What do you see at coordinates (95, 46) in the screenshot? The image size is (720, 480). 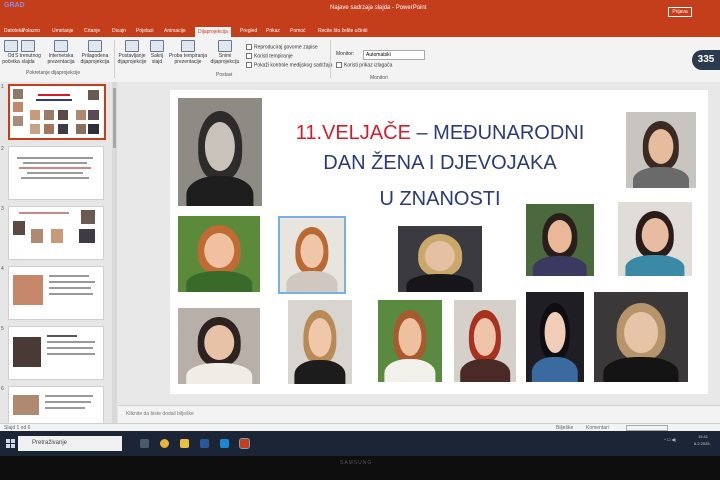 I see `custom-show-icon` at bounding box center [95, 46].